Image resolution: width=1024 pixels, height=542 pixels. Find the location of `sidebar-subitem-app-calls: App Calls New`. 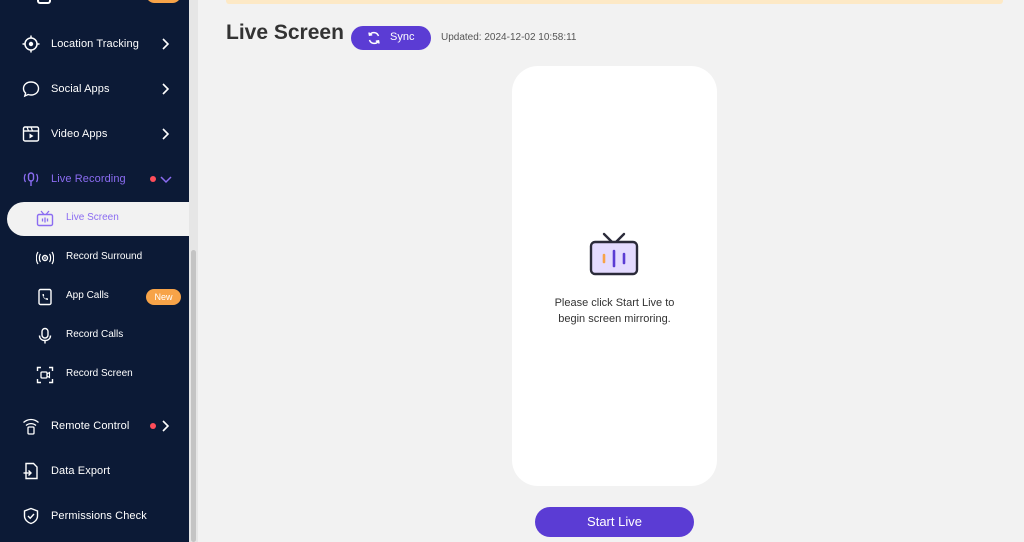

sidebar-subitem-app-calls: App Calls New is located at coordinates (94, 297).